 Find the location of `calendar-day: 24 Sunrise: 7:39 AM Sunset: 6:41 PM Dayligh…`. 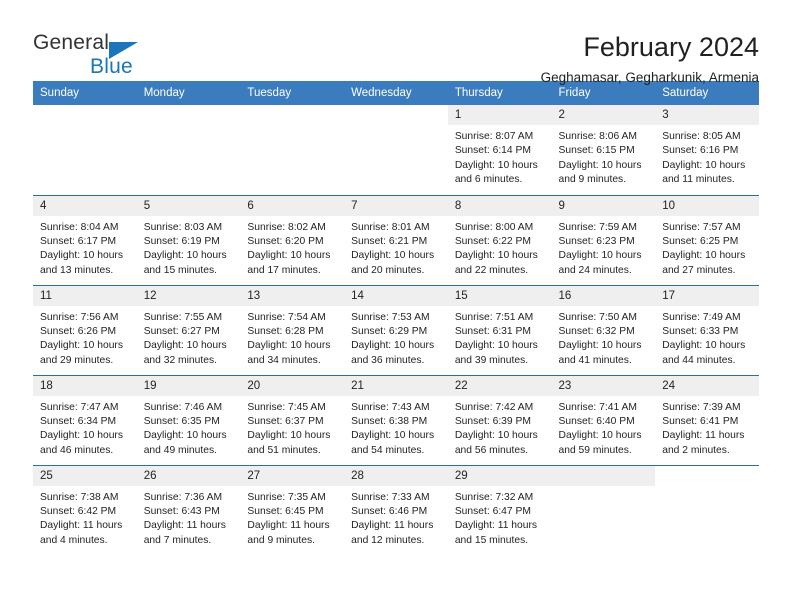

calendar-day: 24 Sunrise: 7:39 AM Sunset: 6:41 PM Dayligh… is located at coordinates (707, 420).